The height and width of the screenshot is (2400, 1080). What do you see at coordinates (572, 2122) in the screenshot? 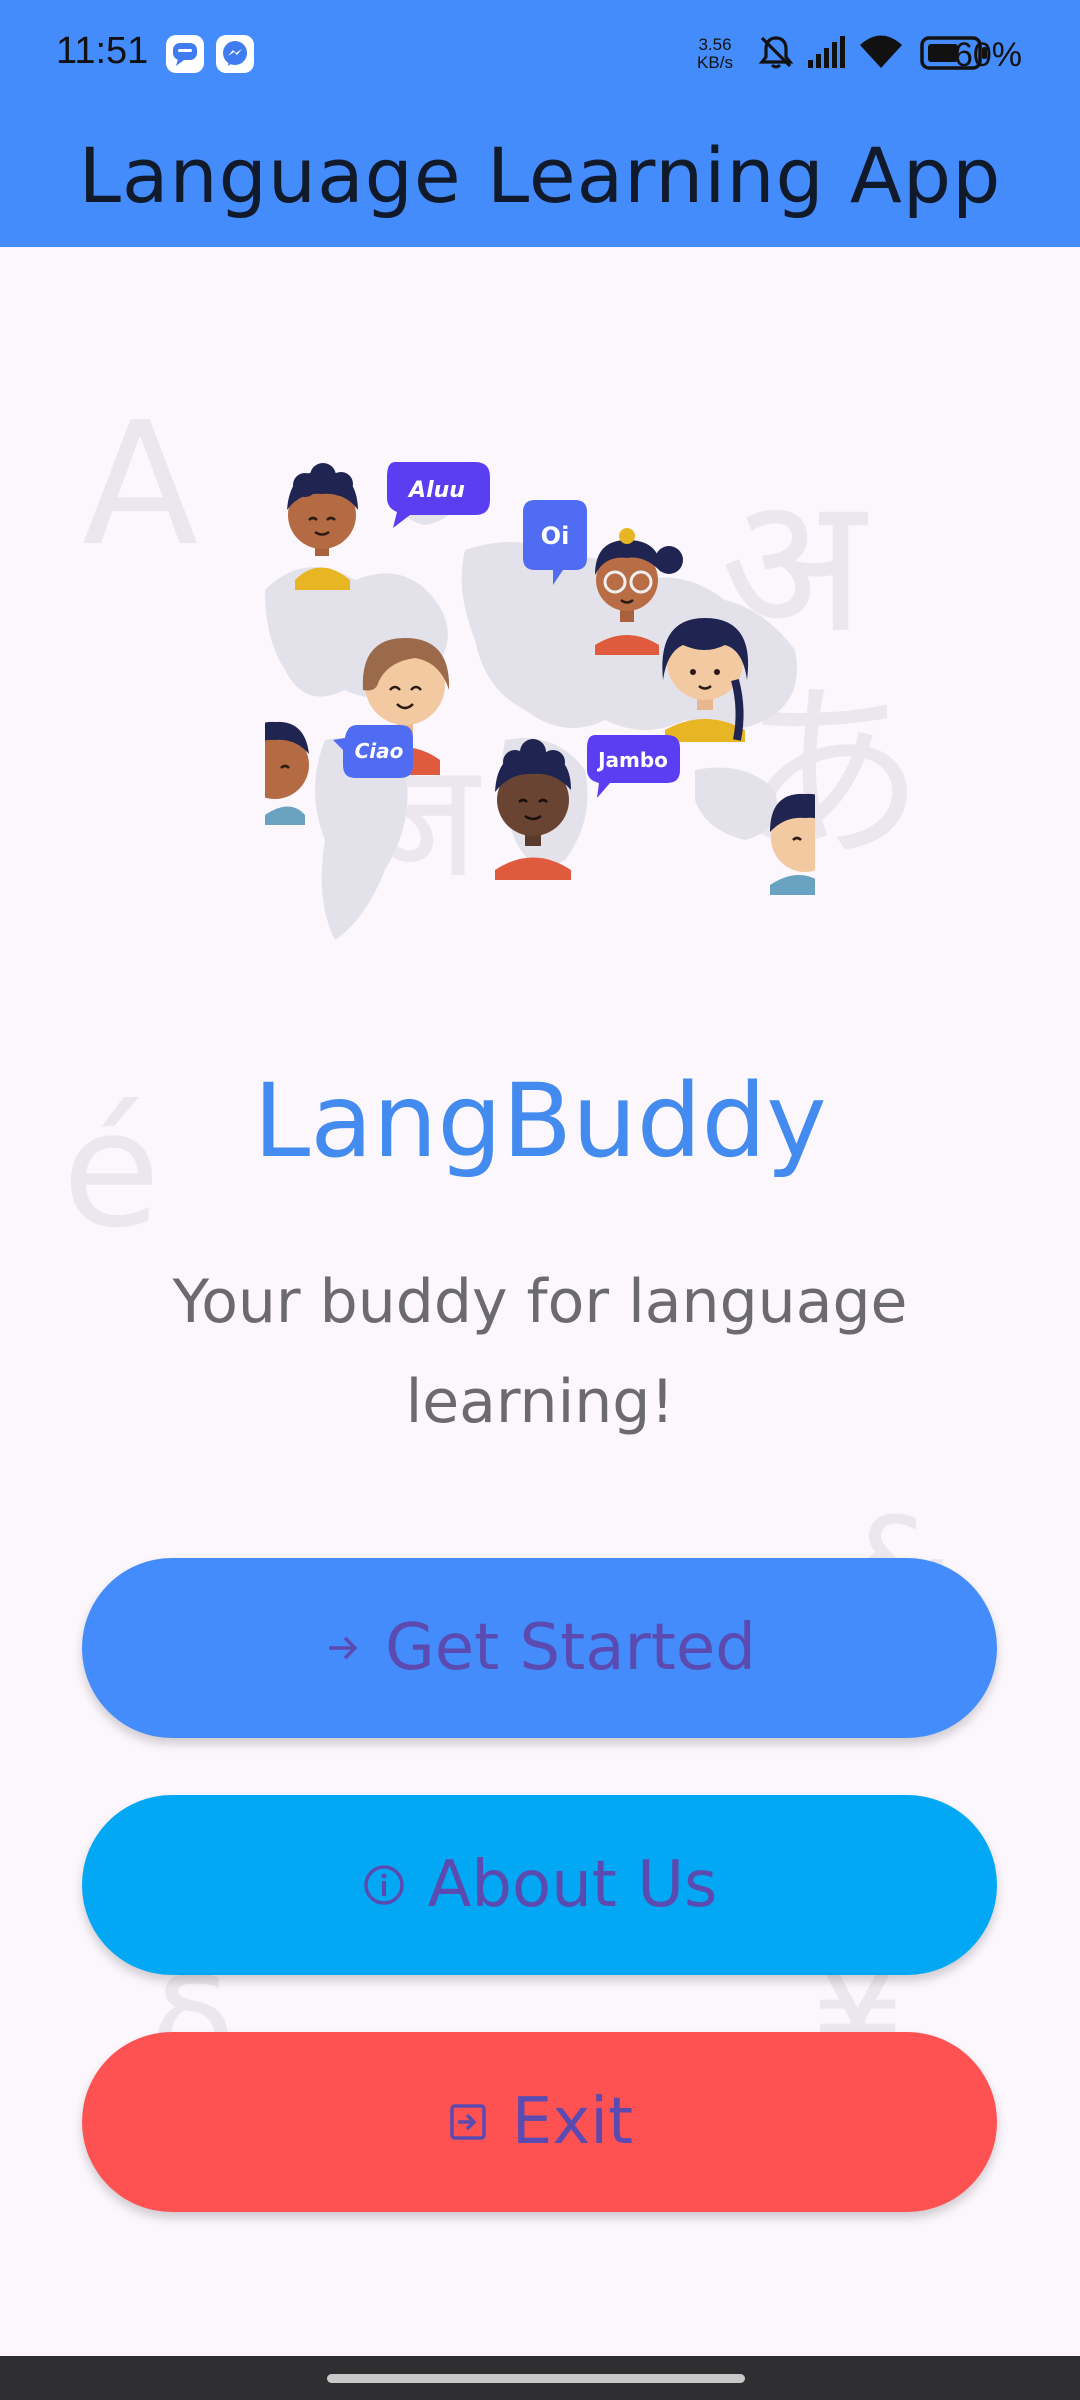
I see `exit-label: Exit` at bounding box center [572, 2122].